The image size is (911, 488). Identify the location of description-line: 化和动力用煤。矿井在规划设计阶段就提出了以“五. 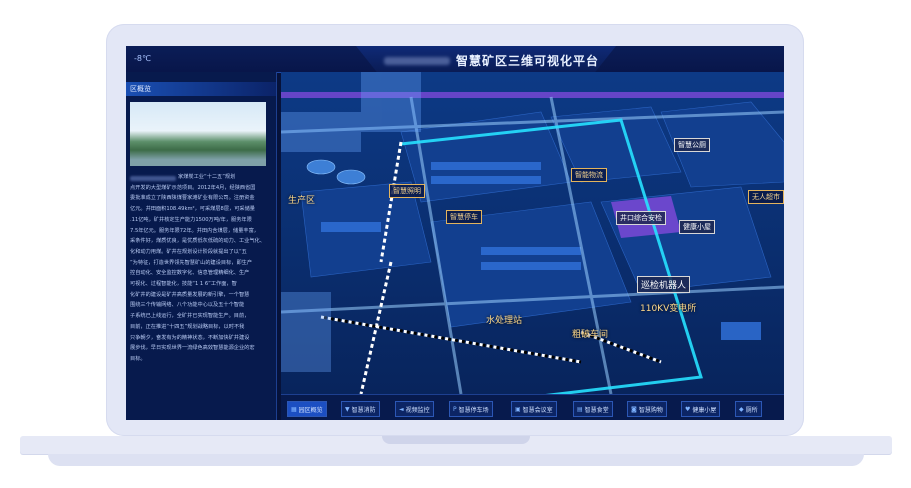
(188, 251).